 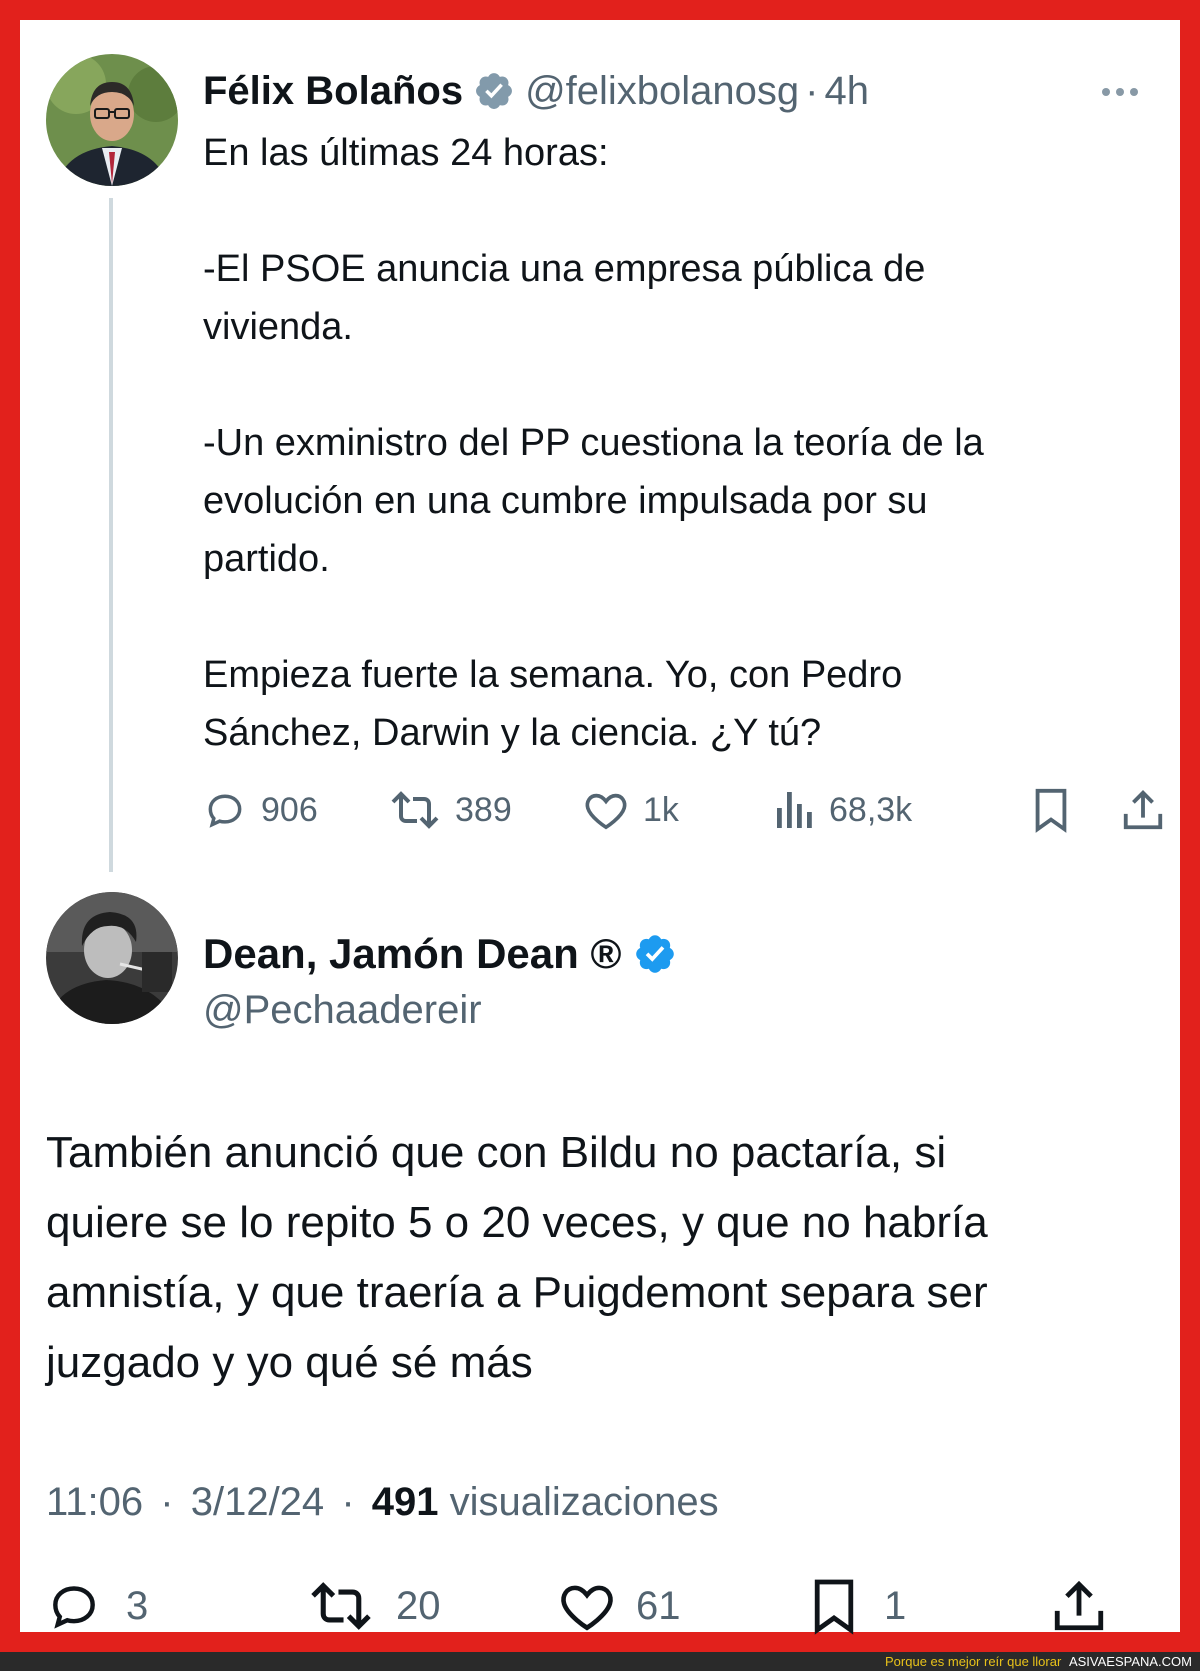 I want to click on bookmark-button: 1, so click(x=858, y=1606).